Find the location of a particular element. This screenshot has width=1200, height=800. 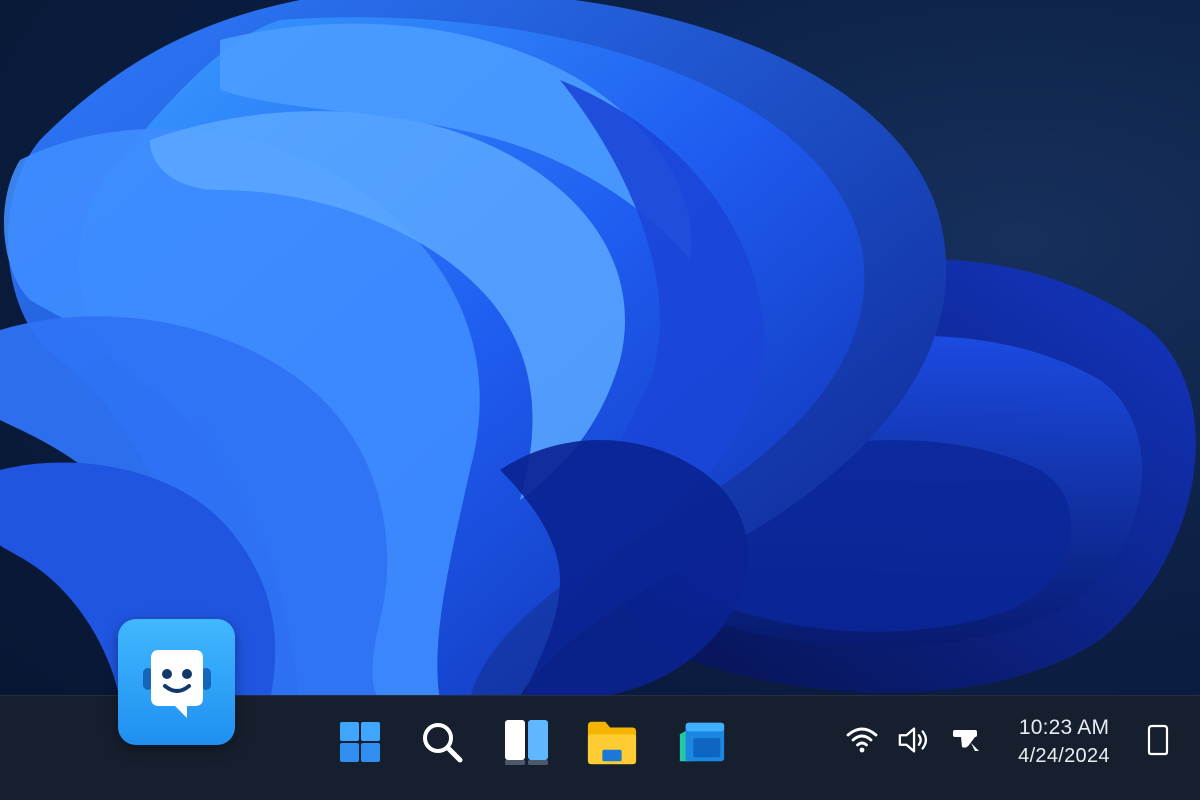

notification-icon is located at coordinates (1158, 740).